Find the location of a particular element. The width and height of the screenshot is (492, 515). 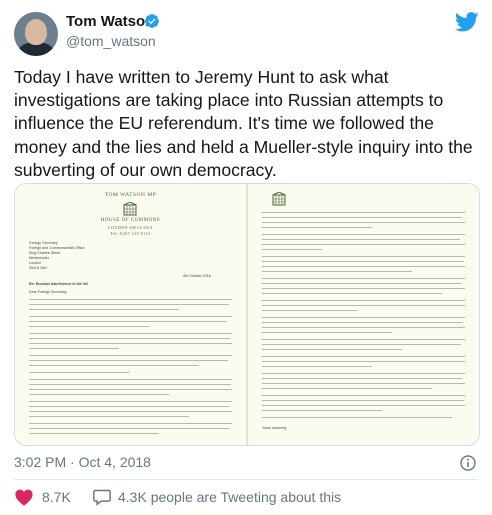

letter-city: LONDON SW1A 0AA is located at coordinates (130, 227).